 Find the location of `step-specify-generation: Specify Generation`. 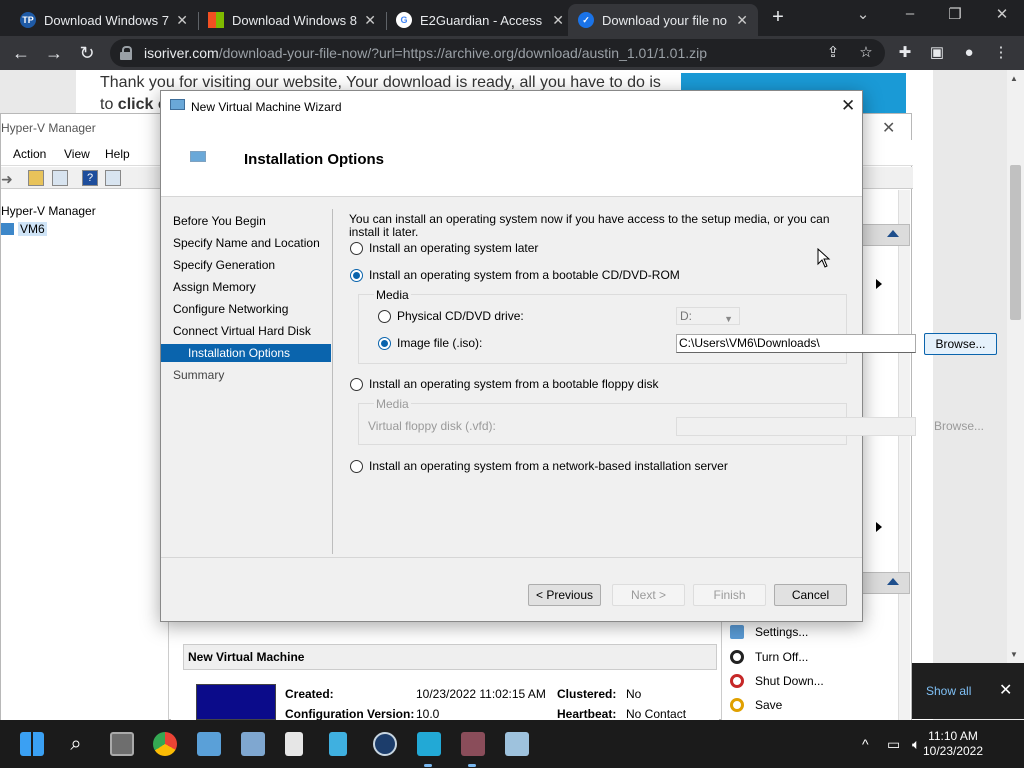

step-specify-generation: Specify Generation is located at coordinates (246, 265).